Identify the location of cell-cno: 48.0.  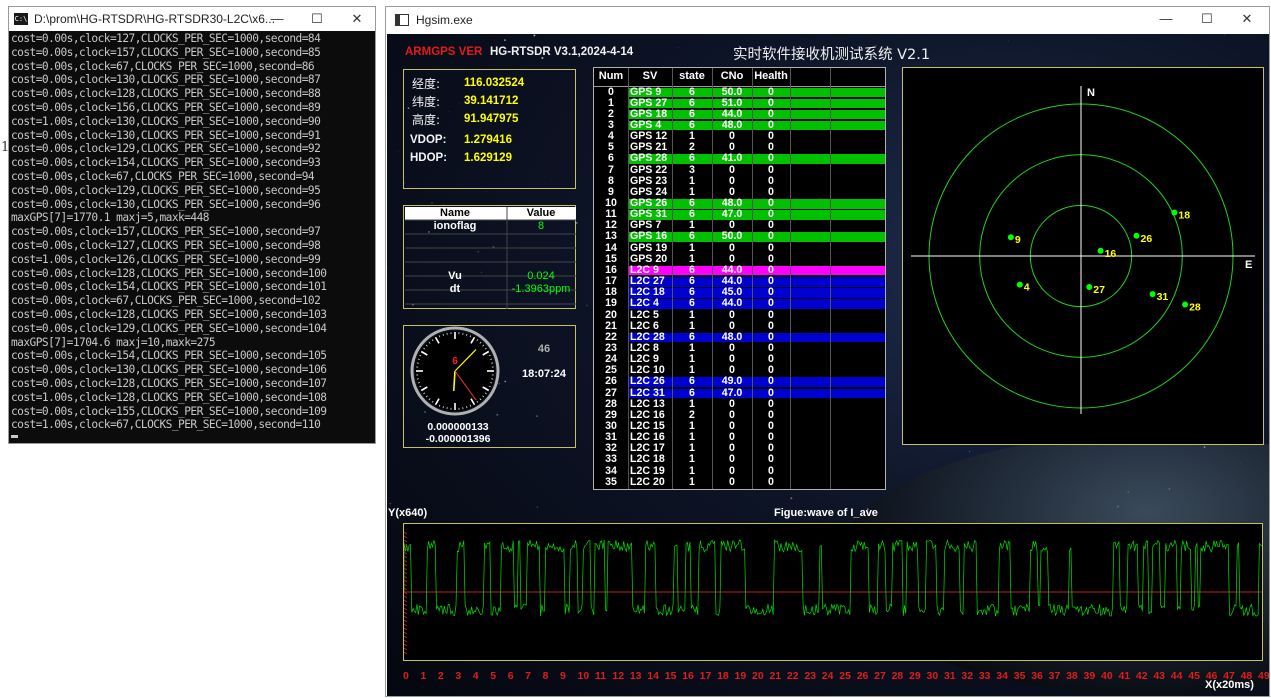
(732, 203).